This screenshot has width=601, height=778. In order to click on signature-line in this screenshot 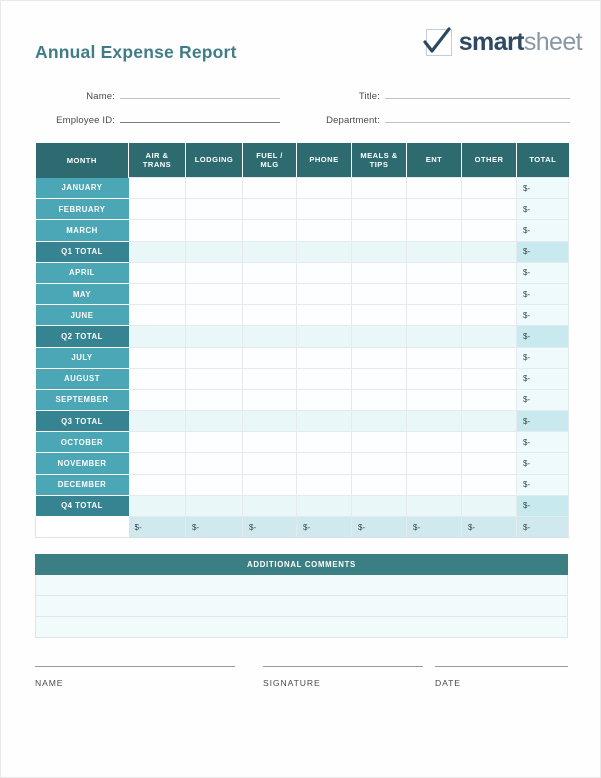, I will do `click(343, 667)`.